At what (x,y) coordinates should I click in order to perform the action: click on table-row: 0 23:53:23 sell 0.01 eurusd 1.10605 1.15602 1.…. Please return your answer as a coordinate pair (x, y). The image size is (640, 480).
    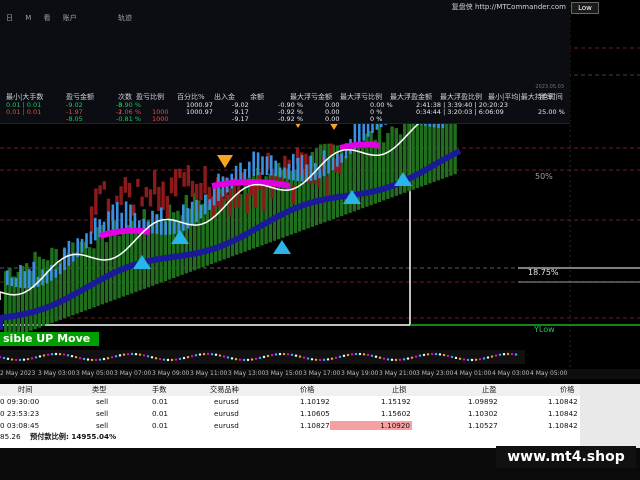
    Looking at the image, I should click on (290, 414).